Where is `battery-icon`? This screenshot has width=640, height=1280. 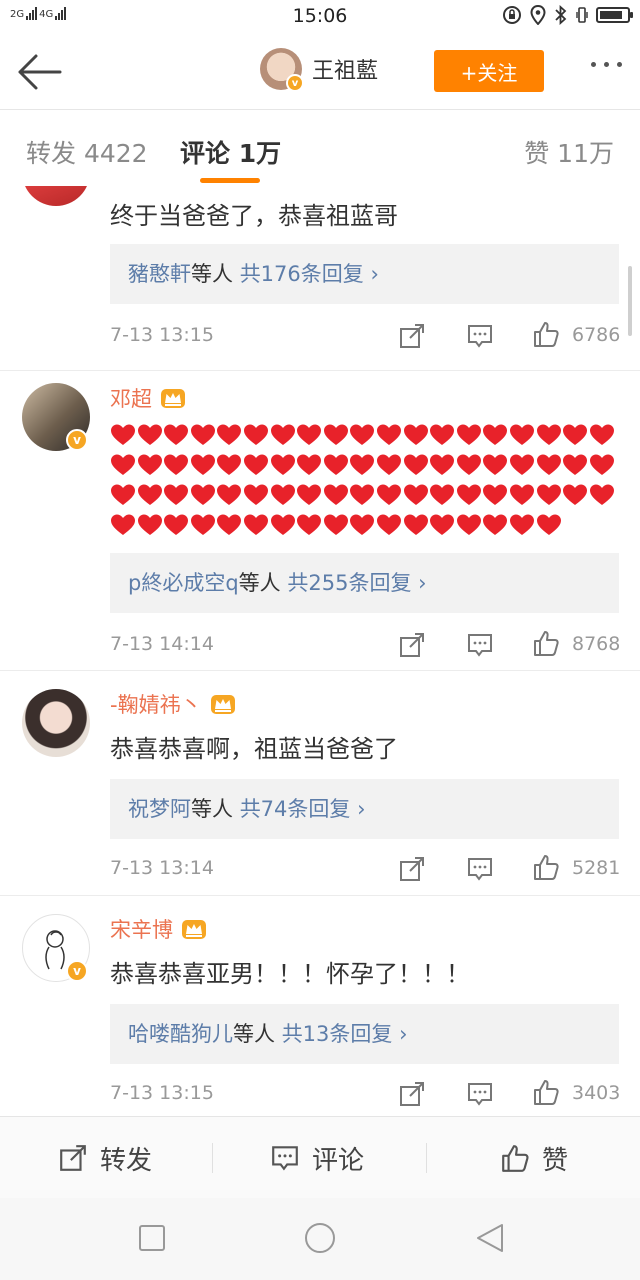 battery-icon is located at coordinates (614, 15).